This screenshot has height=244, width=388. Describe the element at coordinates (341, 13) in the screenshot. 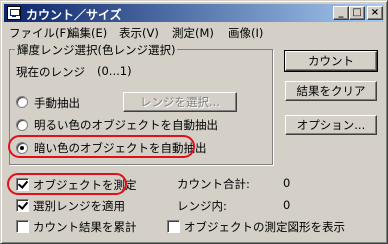

I see `minimize-button: _` at that location.